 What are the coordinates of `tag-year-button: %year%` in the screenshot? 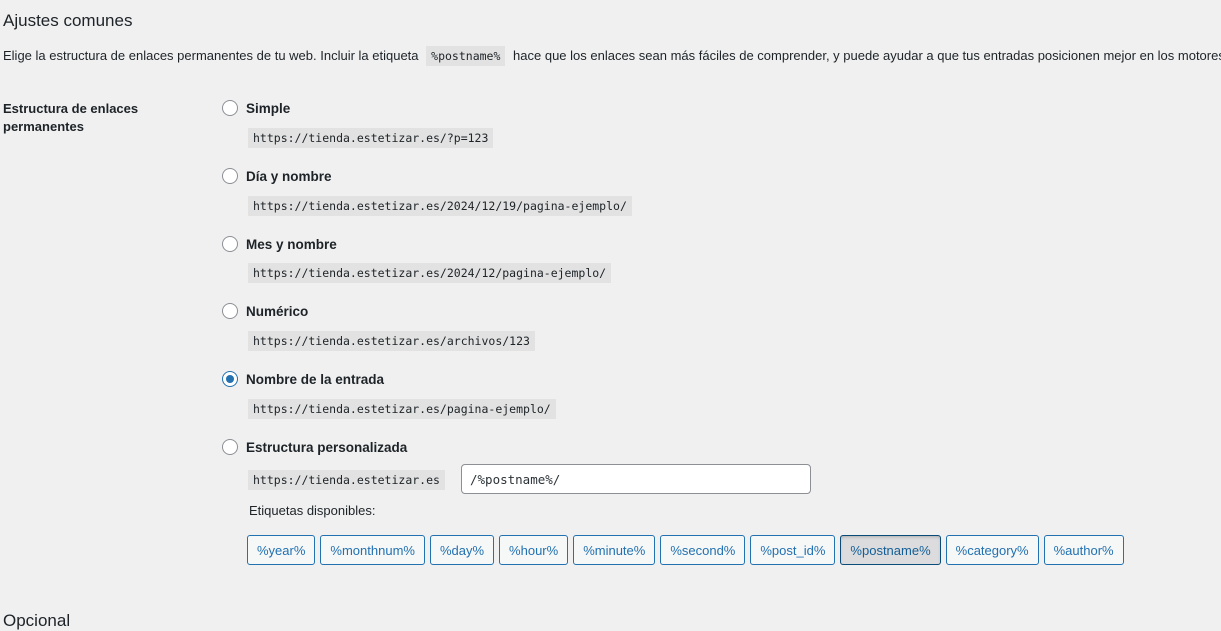 It's located at (281, 550).